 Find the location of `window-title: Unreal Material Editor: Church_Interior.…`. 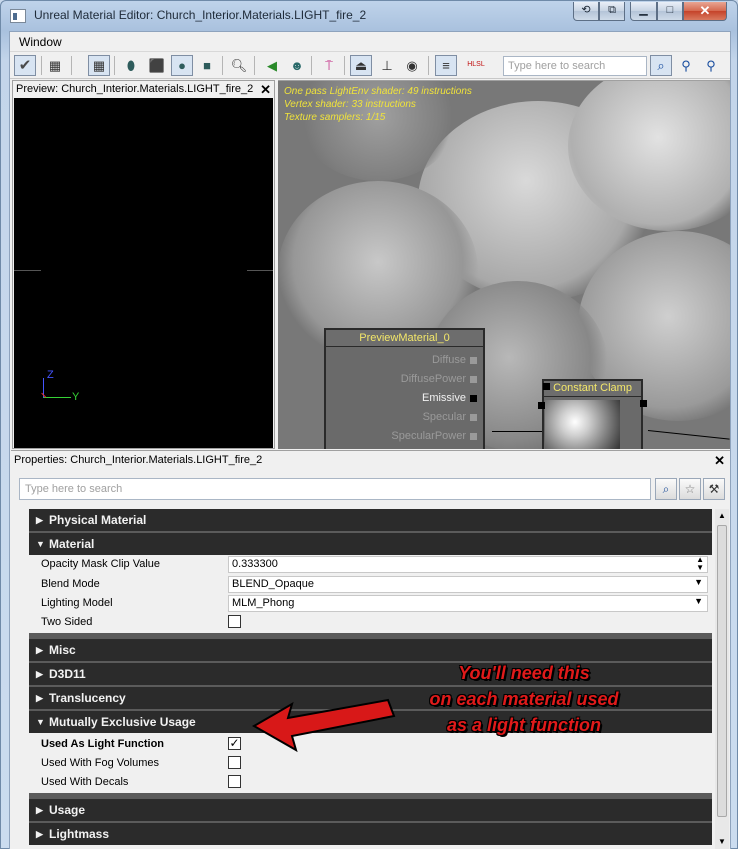

window-title: Unreal Material Editor: Church_Interior.… is located at coordinates (200, 15).